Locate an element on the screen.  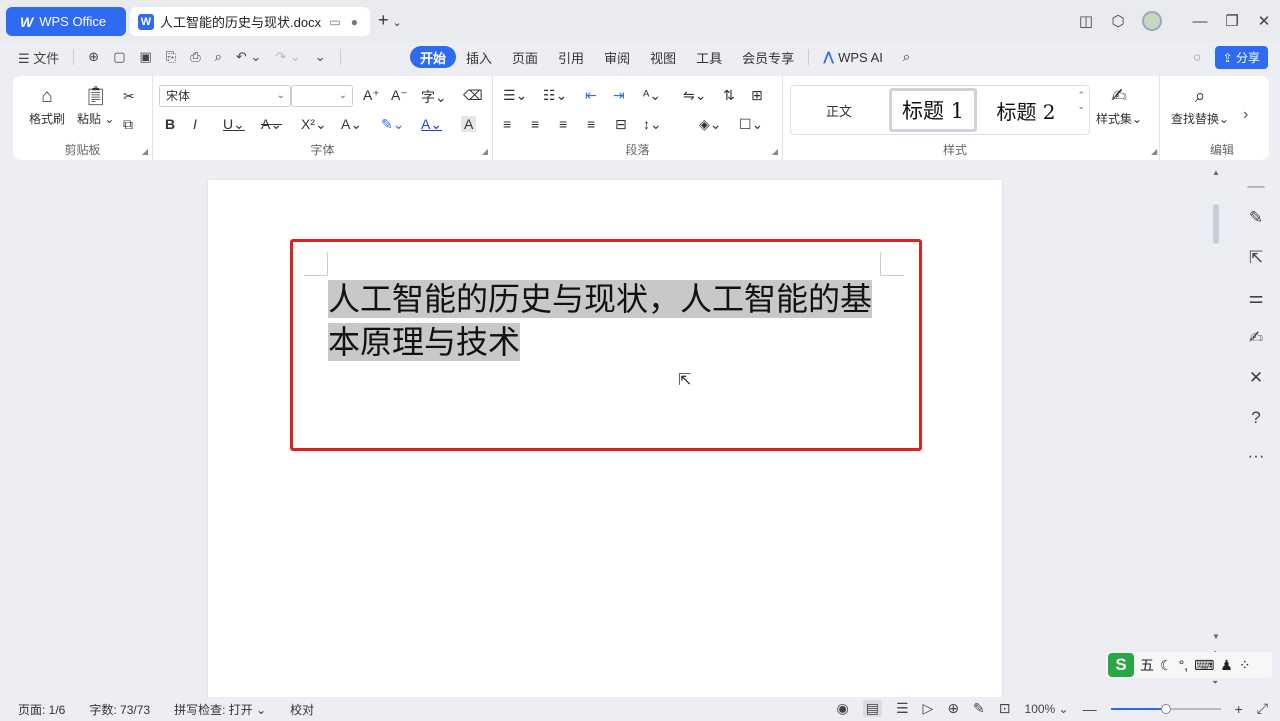
ime-mode: 五 is located at coordinates (1147, 665).